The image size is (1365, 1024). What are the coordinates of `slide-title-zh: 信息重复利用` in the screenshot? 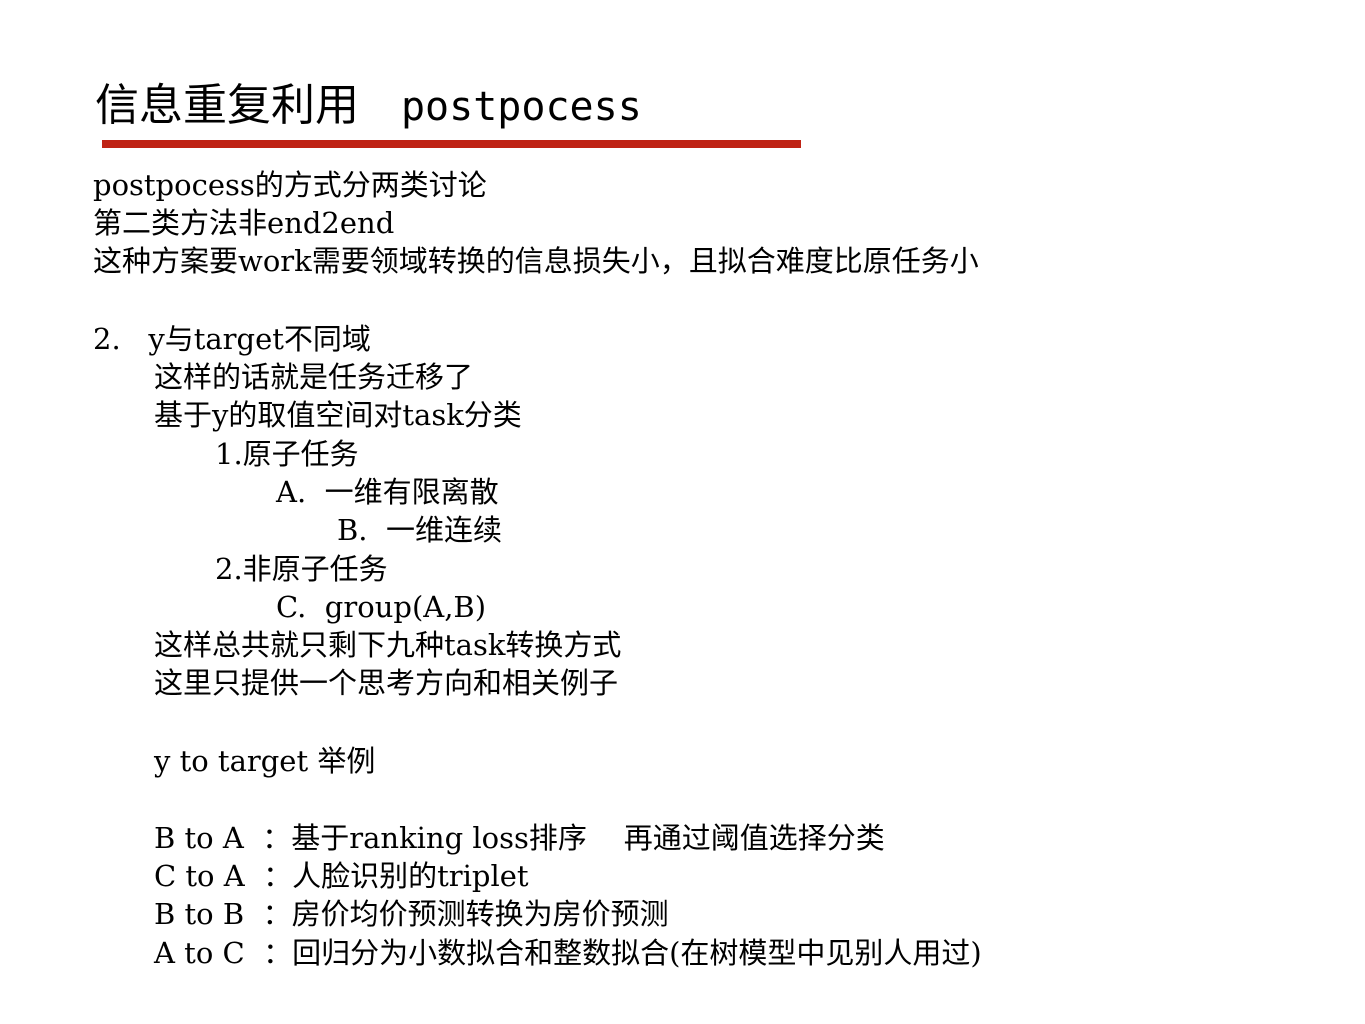 It's located at (227, 105).